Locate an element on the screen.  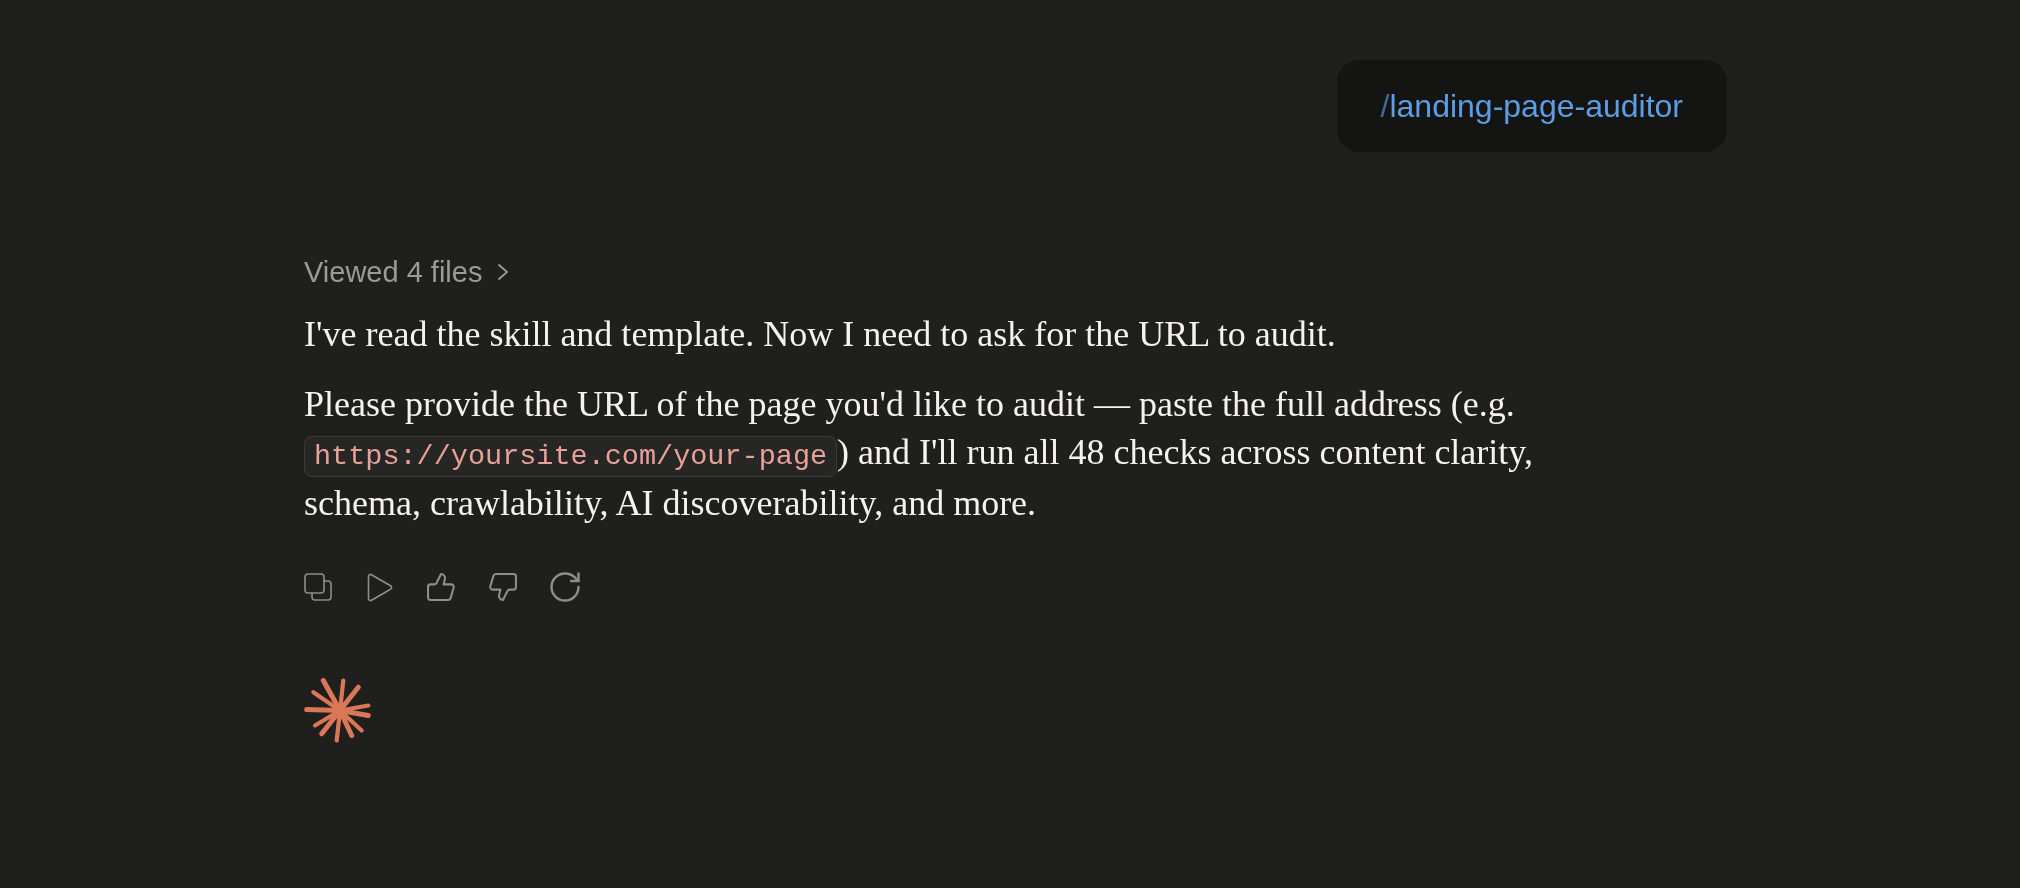
circular-arrow-icon is located at coordinates (565, 587).